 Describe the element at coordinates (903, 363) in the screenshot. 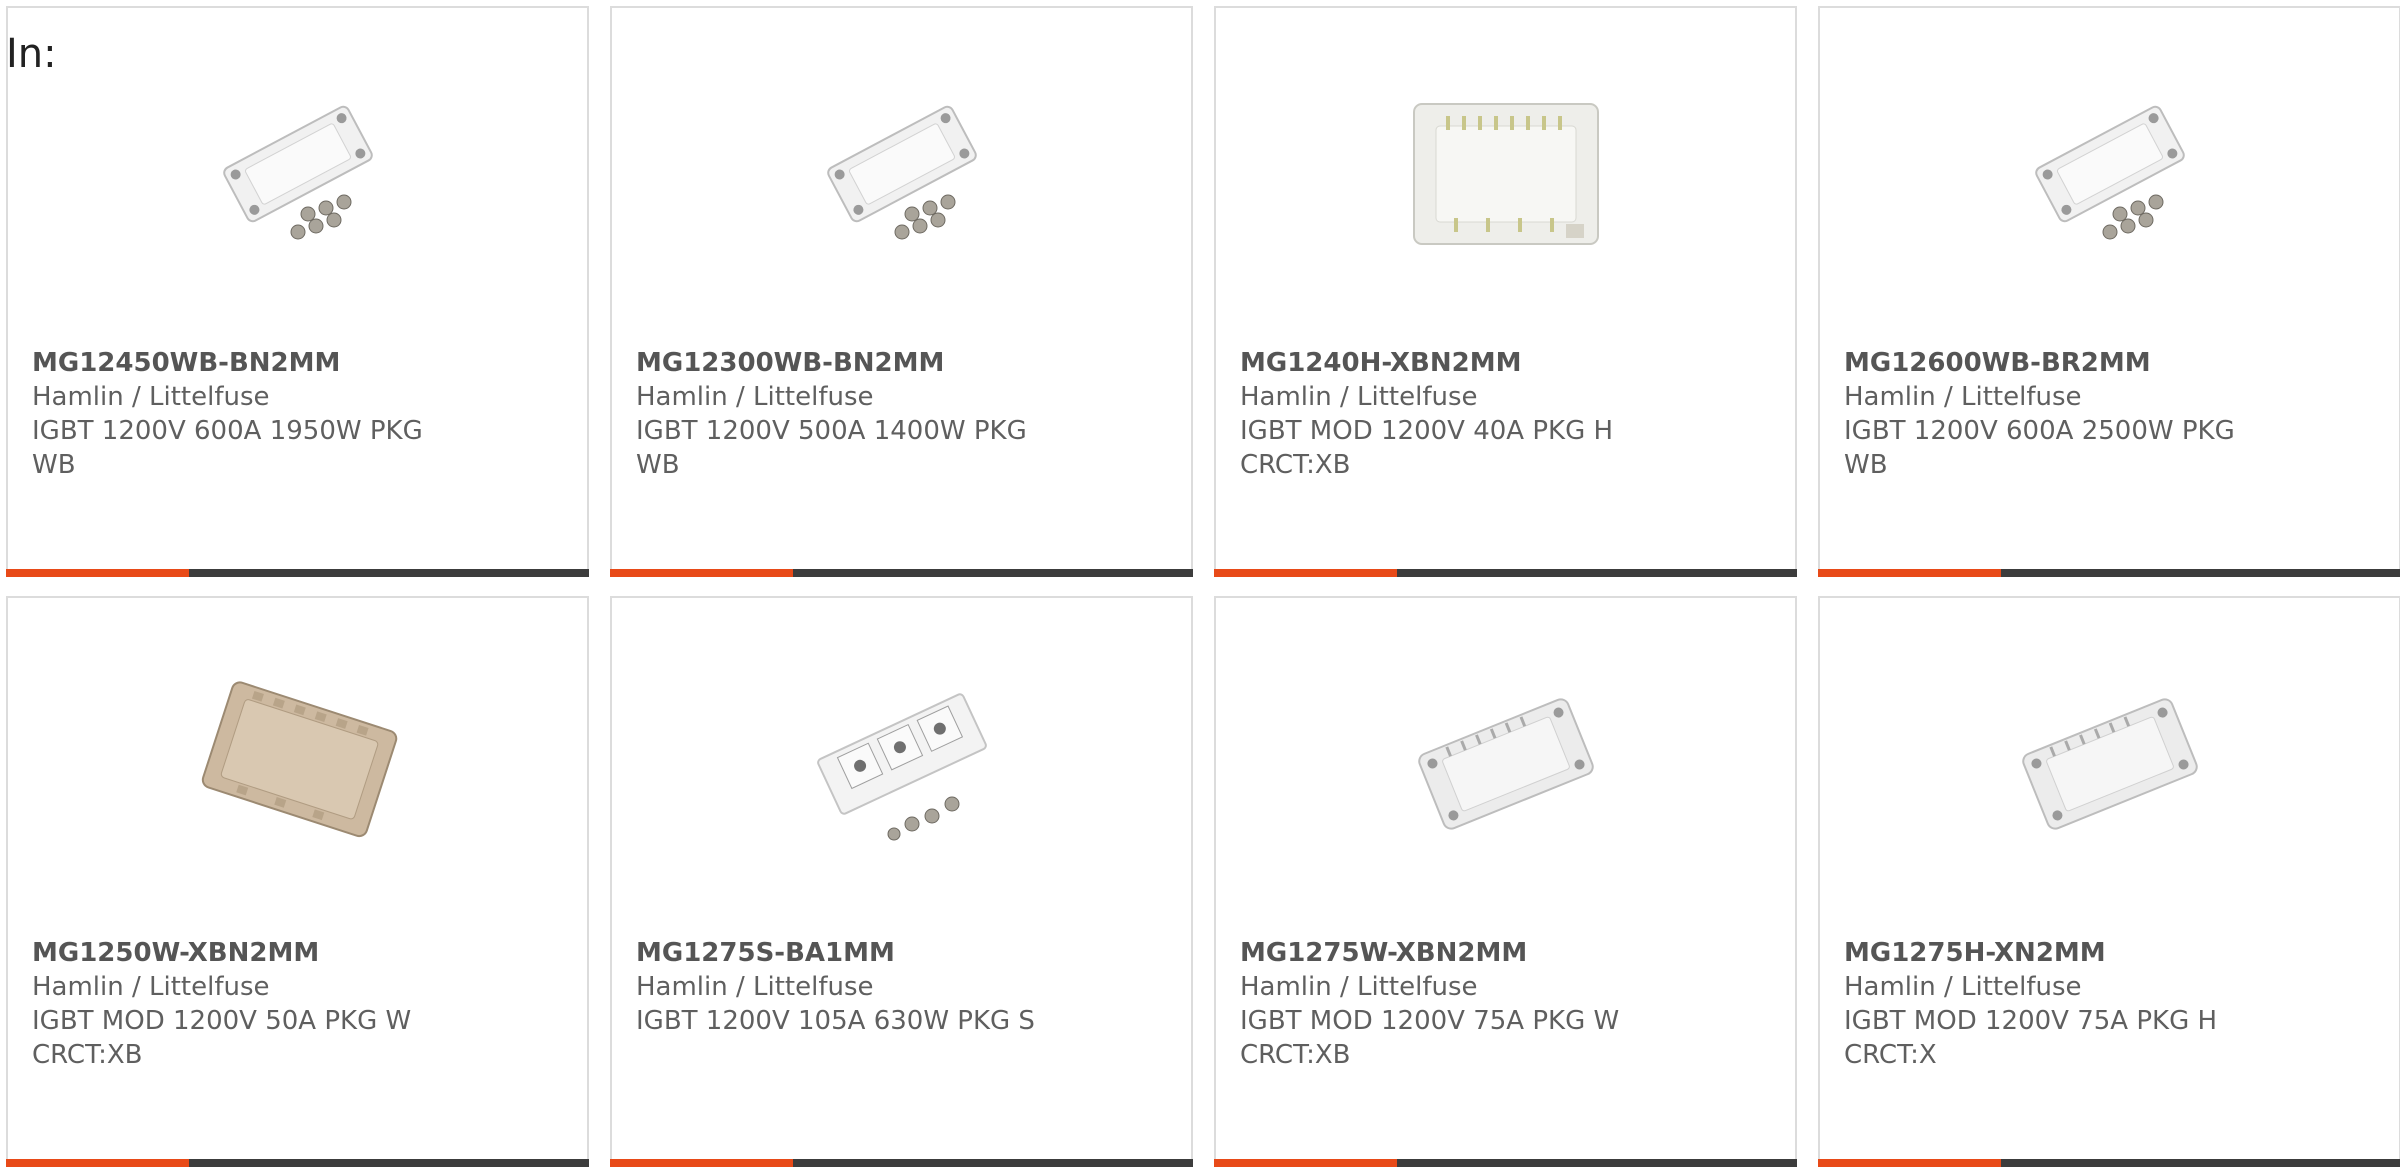

I see `part-number: MG12300WB-BN2MM` at that location.